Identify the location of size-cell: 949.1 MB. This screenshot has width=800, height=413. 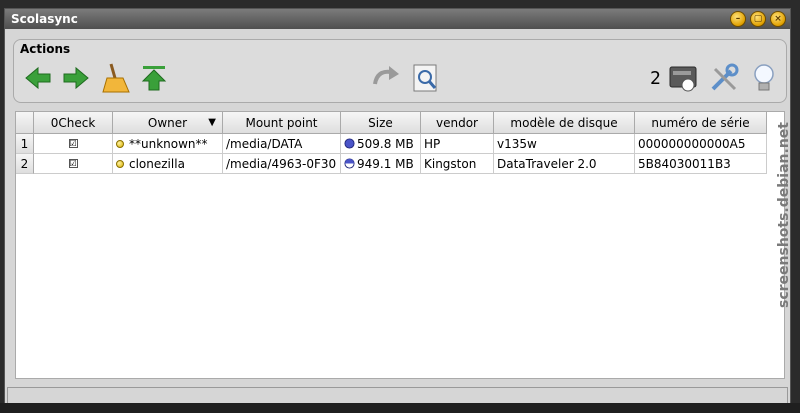
(381, 164).